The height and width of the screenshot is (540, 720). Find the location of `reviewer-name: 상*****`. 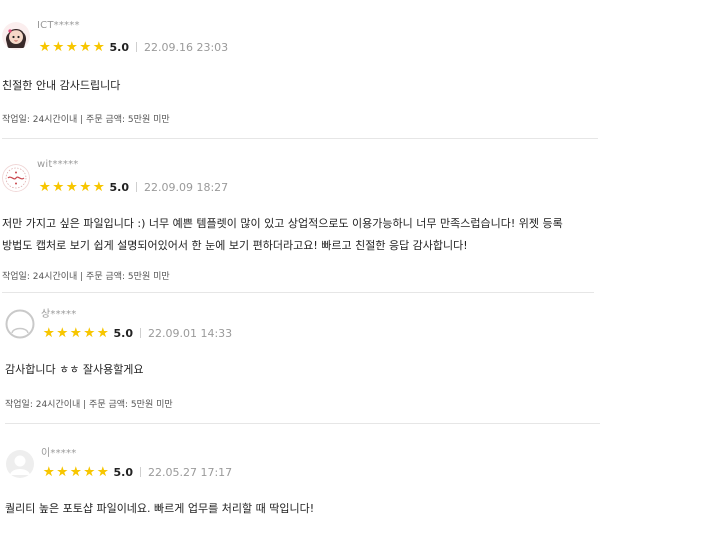

reviewer-name: 상***** is located at coordinates (59, 314).